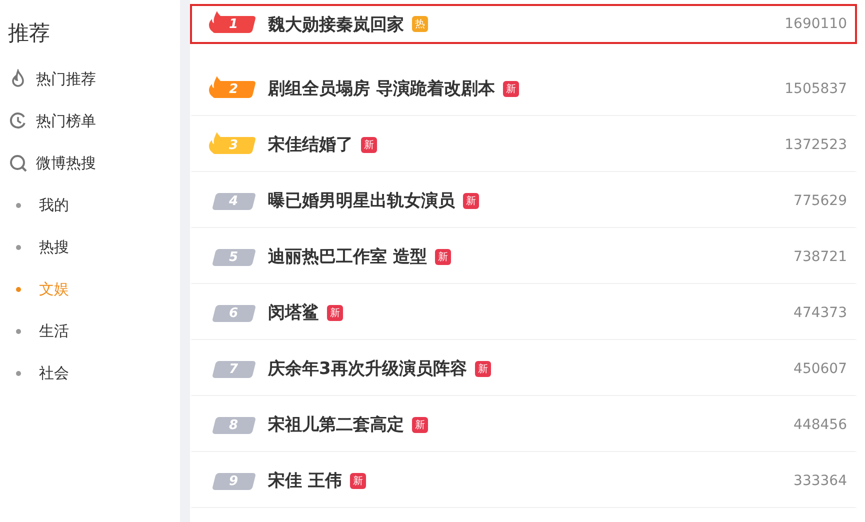 This screenshot has width=865, height=522. What do you see at coordinates (820, 480) in the screenshot?
I see `heat-count: 333364` at bounding box center [820, 480].